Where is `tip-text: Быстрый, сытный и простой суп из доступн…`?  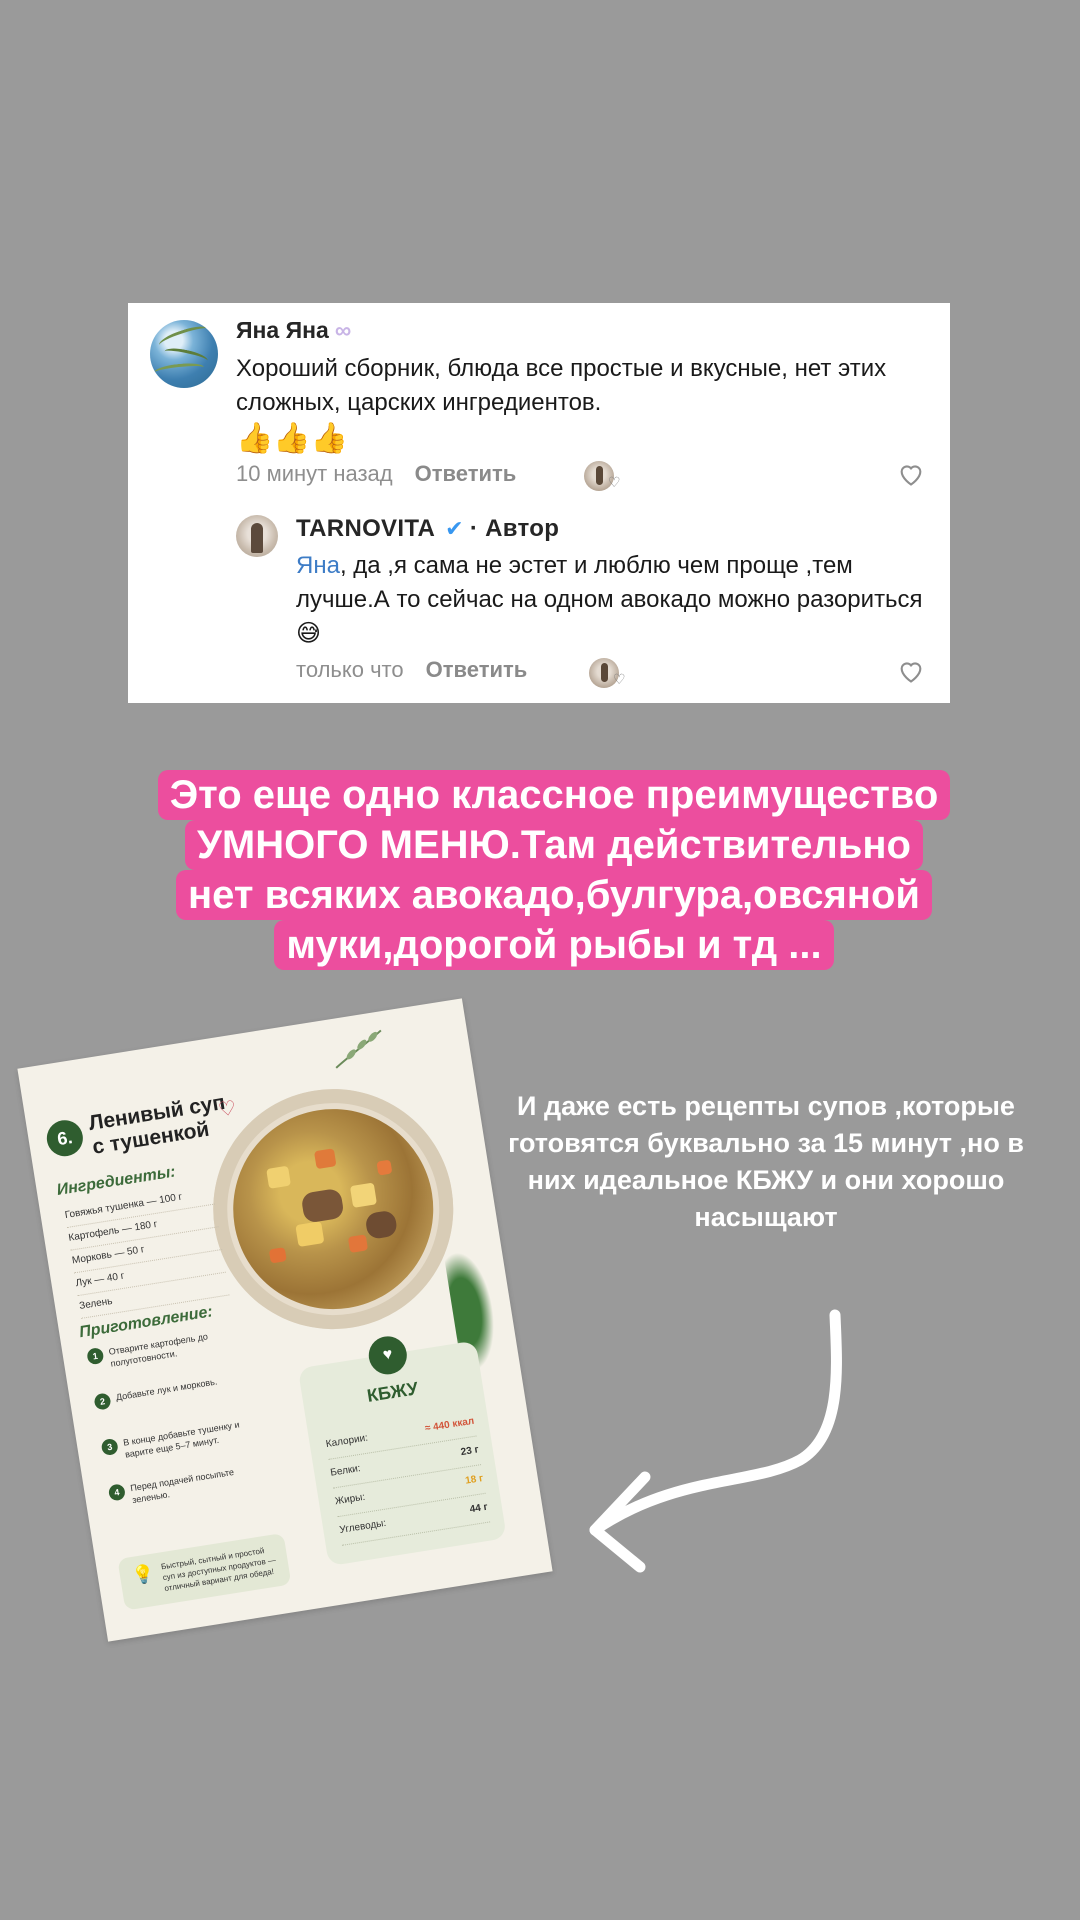
tip-text: Быстрый, сытный и простой суп из доступн… is located at coordinates (218, 1570).